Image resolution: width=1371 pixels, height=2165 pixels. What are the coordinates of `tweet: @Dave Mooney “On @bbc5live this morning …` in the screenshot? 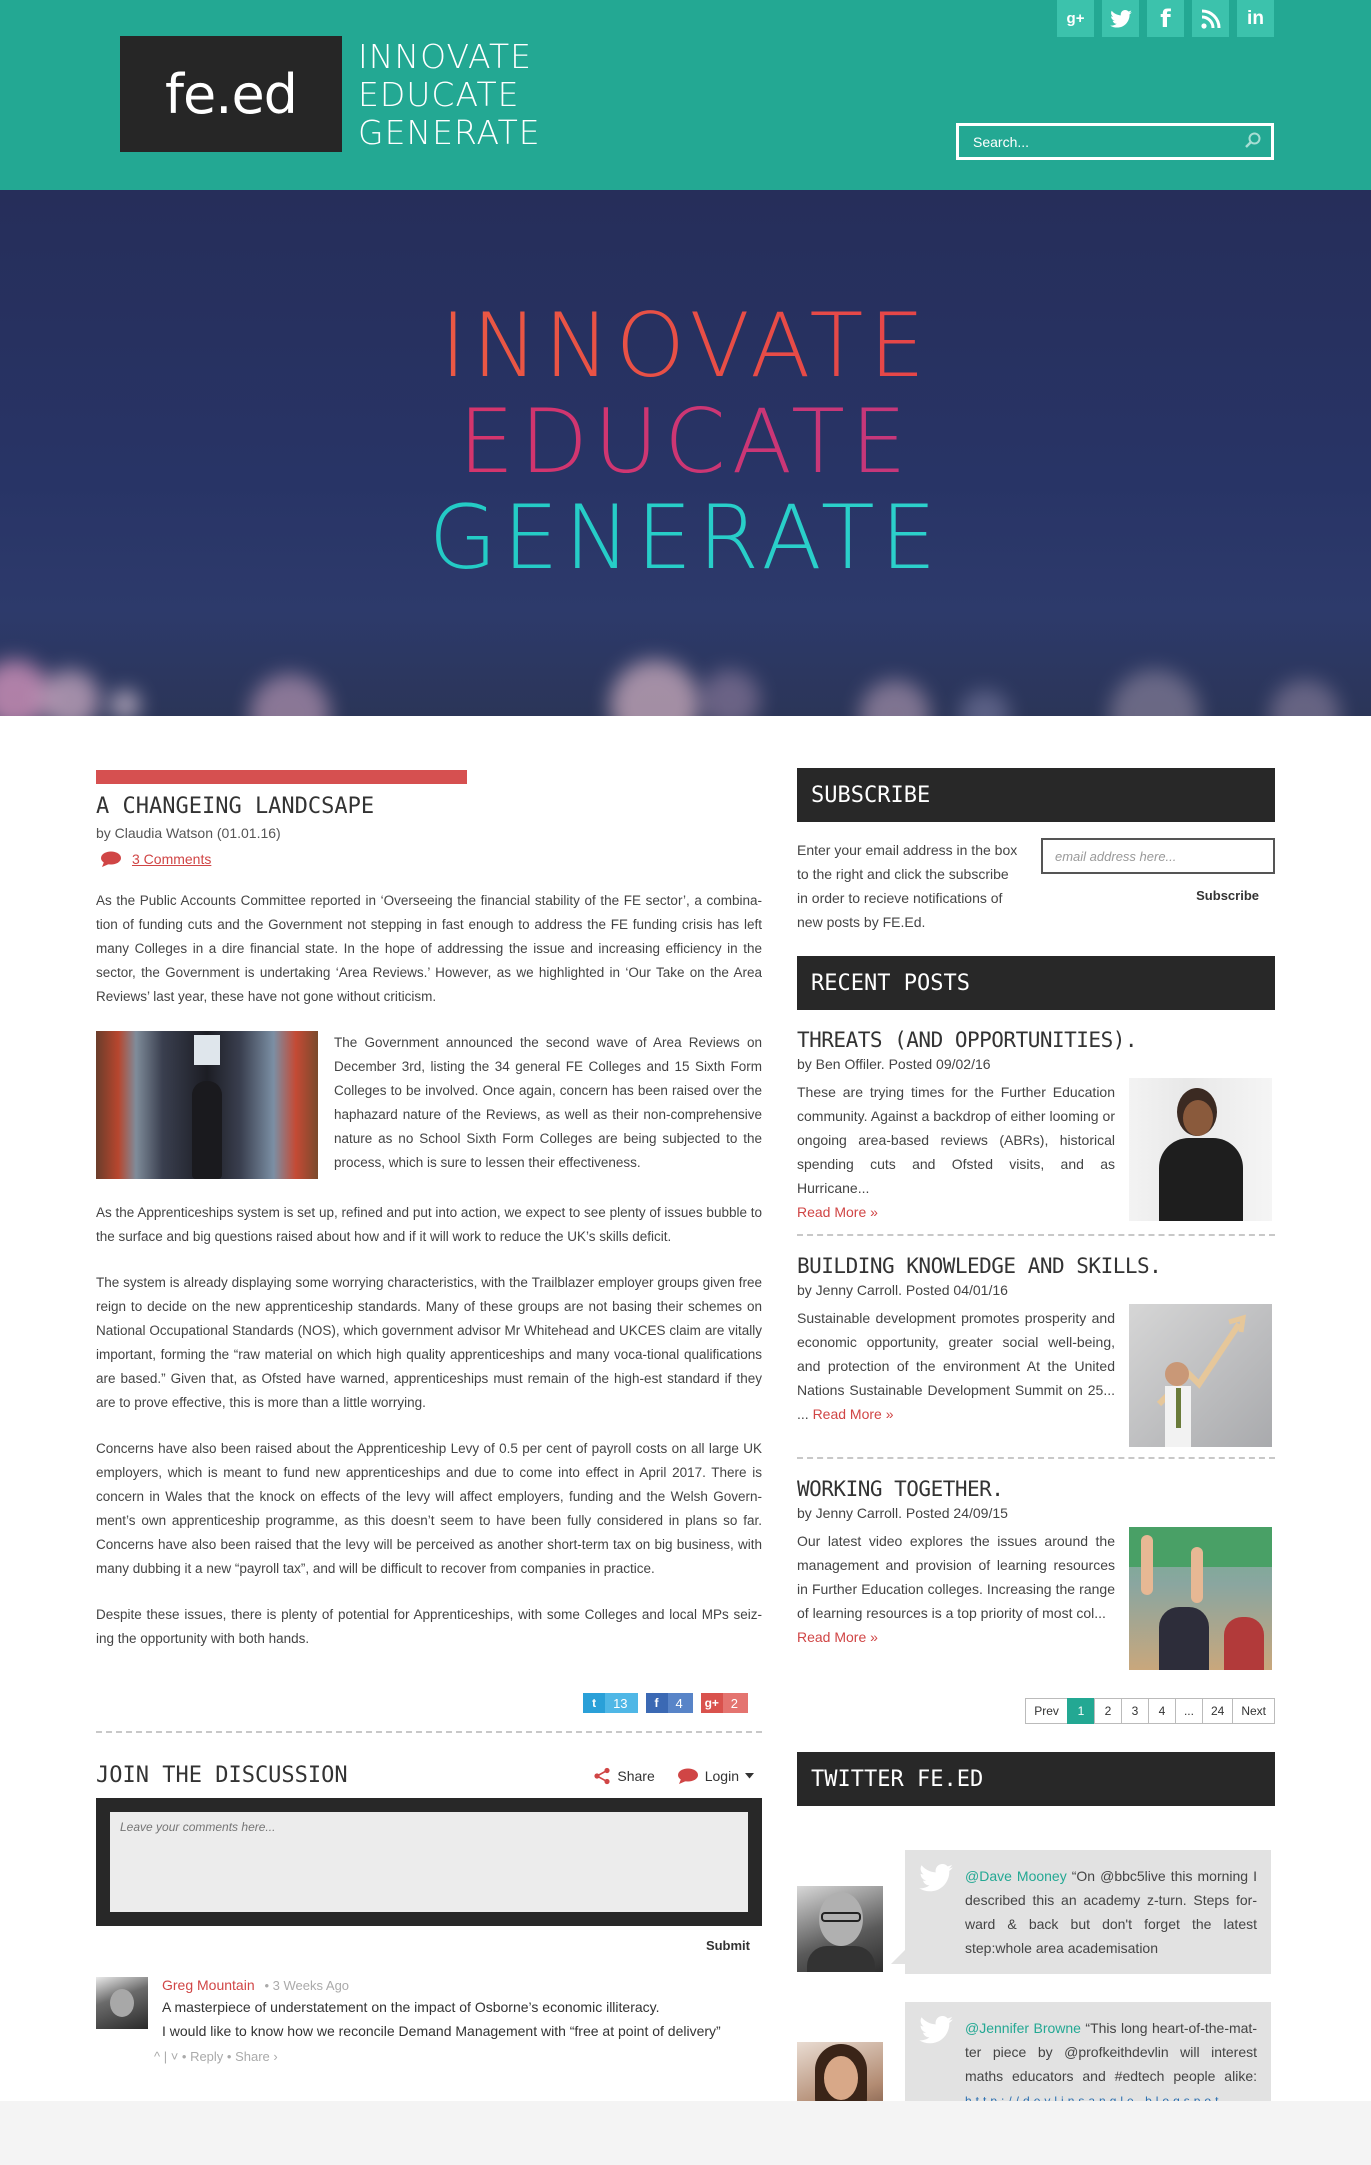 It's located at (1036, 1912).